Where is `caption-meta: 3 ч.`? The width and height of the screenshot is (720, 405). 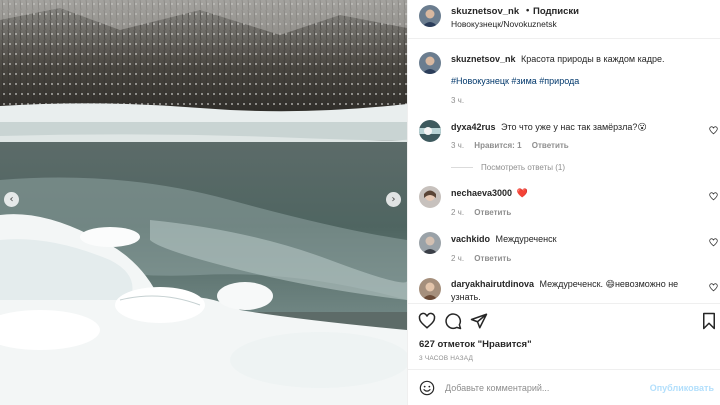 caption-meta: 3 ч. is located at coordinates (461, 100).